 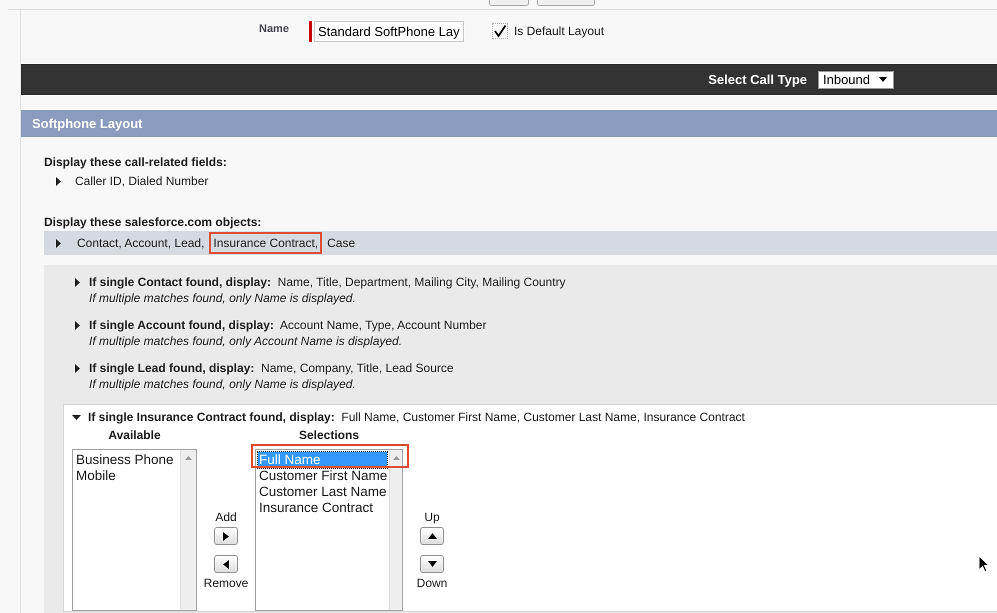 What do you see at coordinates (134, 435) in the screenshot?
I see `list-label: Available` at bounding box center [134, 435].